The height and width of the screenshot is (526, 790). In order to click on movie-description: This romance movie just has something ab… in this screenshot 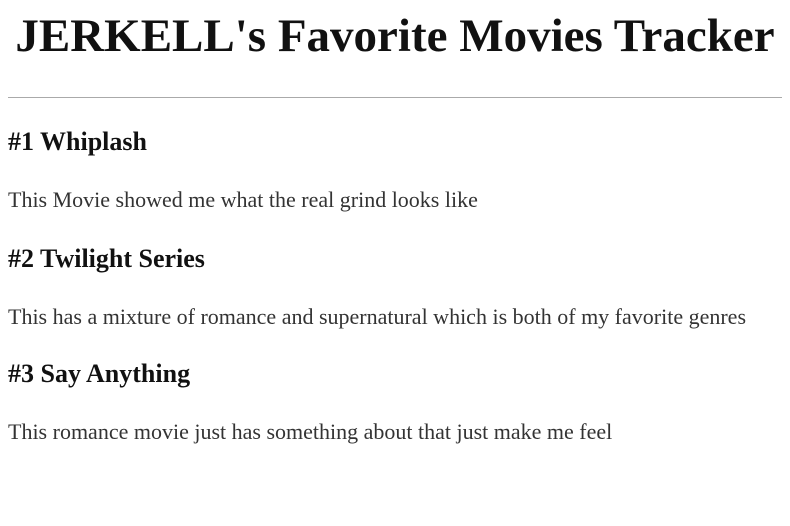, I will do `click(310, 431)`.